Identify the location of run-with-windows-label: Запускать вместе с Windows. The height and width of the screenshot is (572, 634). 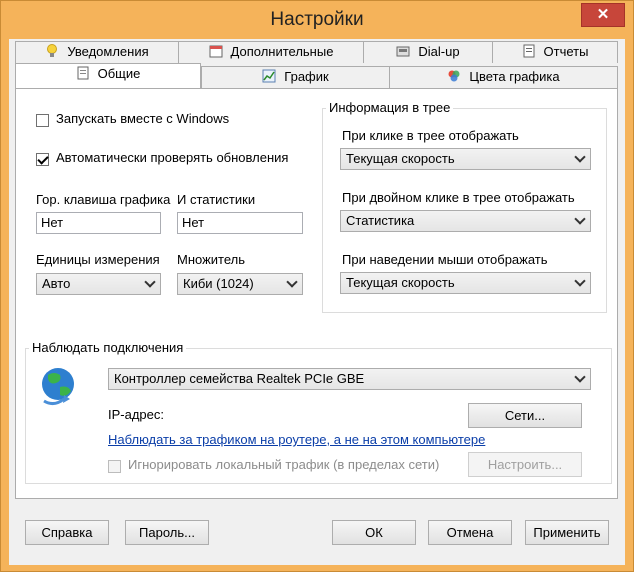
(143, 118).